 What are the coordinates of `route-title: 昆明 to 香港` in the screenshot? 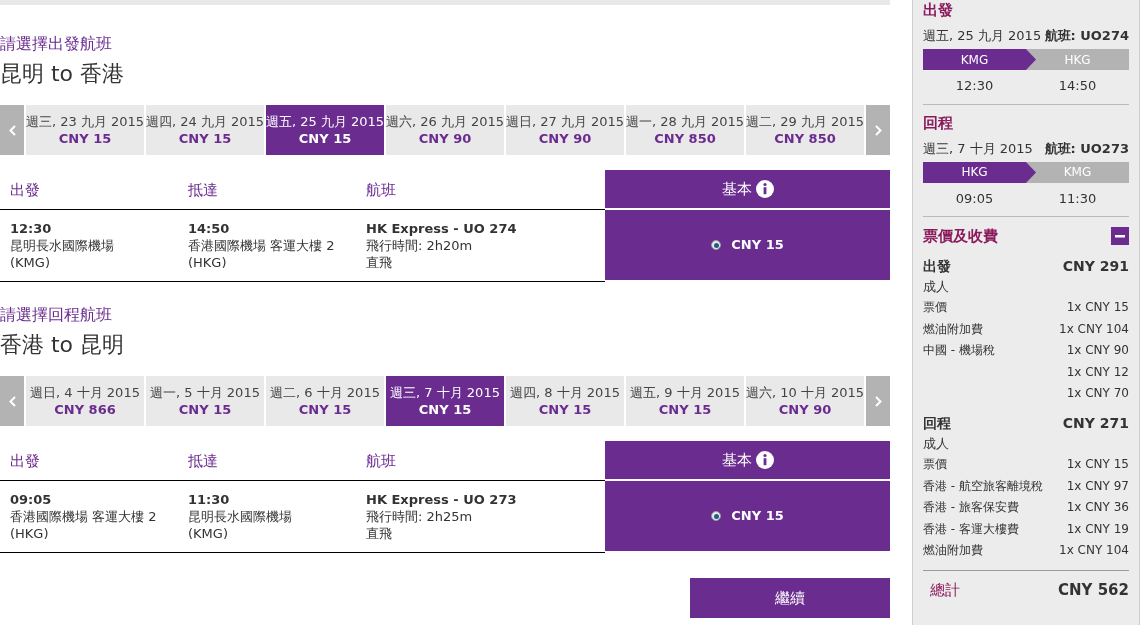 It's located at (62, 74).